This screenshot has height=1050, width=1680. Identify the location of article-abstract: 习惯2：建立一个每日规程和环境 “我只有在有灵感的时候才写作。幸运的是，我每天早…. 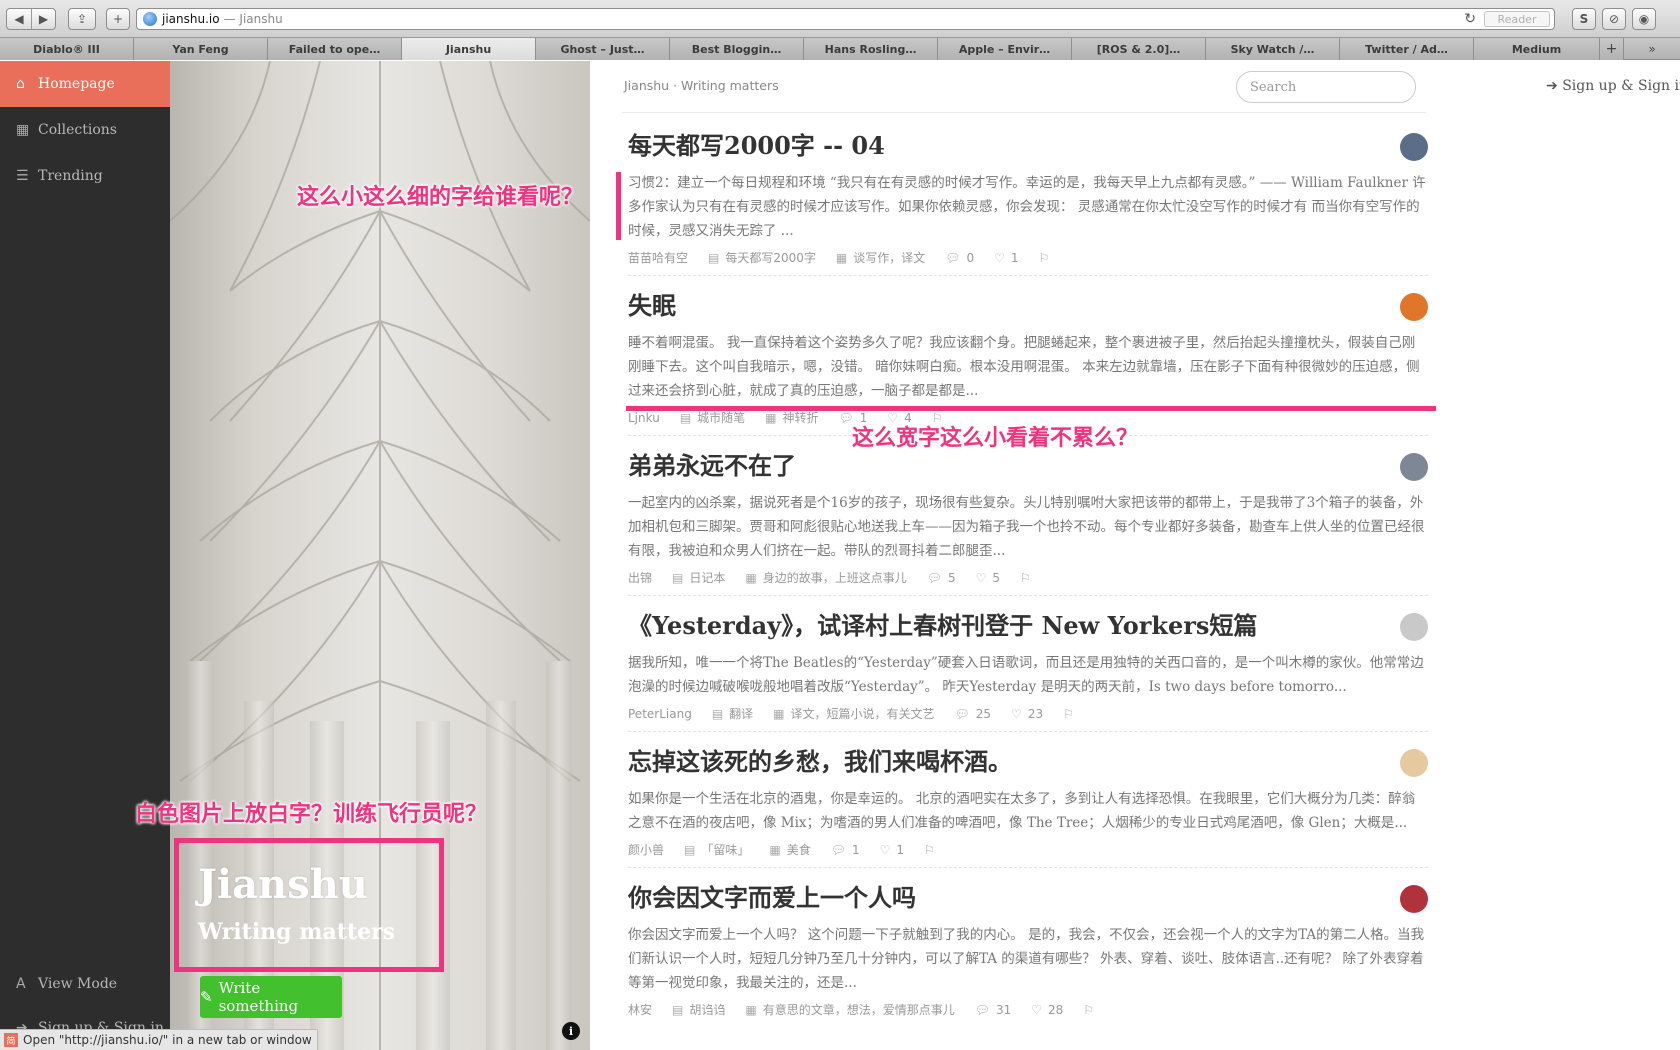
(1027, 207).